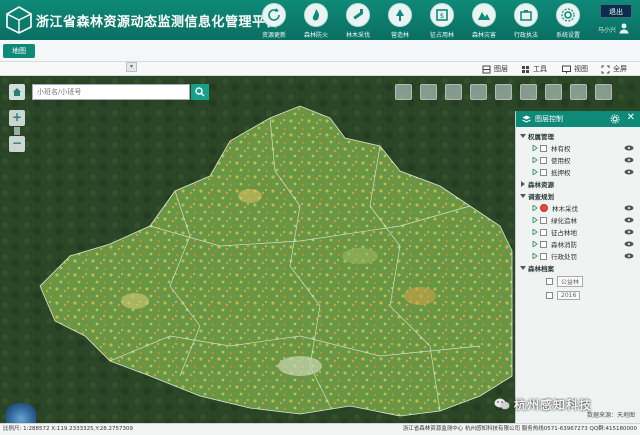 The image size is (640, 435). What do you see at coordinates (525, 69) in the screenshot?
I see `grid-icon` at bounding box center [525, 69].